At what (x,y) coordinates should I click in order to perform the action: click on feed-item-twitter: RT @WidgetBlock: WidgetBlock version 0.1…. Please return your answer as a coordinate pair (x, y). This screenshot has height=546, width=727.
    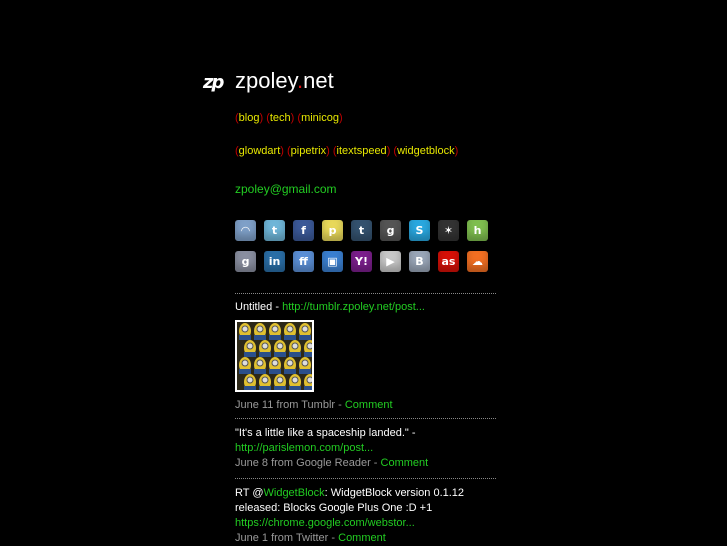
    Looking at the image, I should click on (350, 515).